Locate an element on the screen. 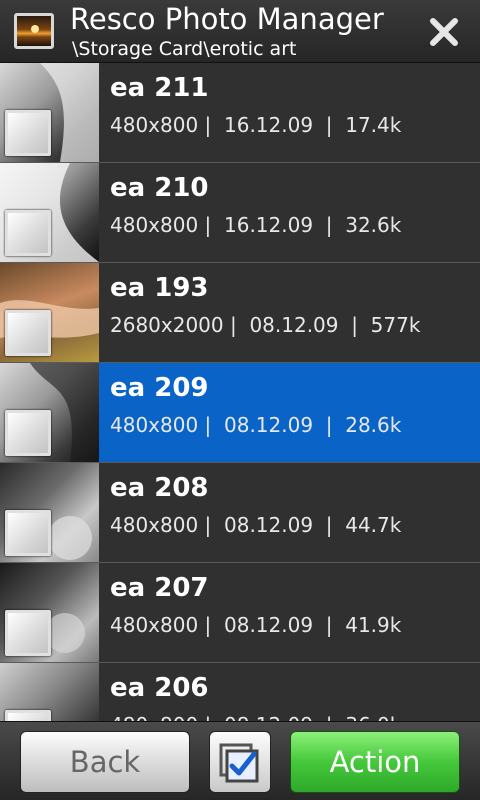 The height and width of the screenshot is (800, 480). list-item: ea 206 480x800 | 08.12.09 | 36.0k is located at coordinates (240, 692).